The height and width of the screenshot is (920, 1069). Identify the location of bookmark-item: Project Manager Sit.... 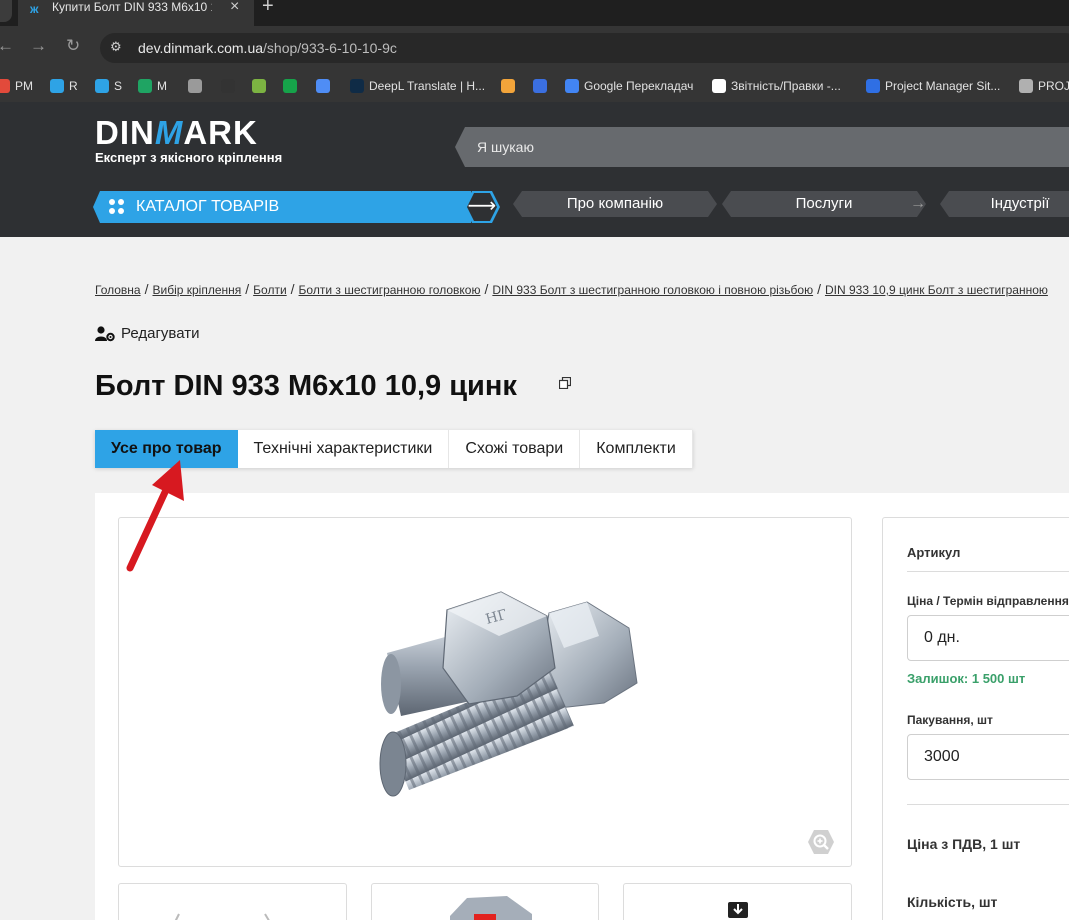
(933, 86).